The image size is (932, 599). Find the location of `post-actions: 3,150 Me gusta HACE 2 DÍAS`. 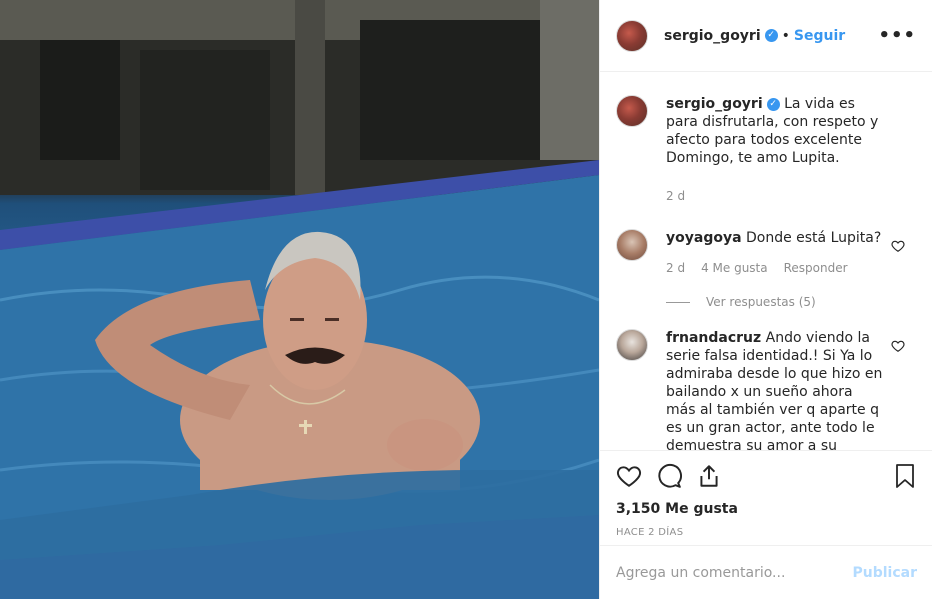

post-actions: 3,150 Me gusta HACE 2 DÍAS is located at coordinates (766, 494).